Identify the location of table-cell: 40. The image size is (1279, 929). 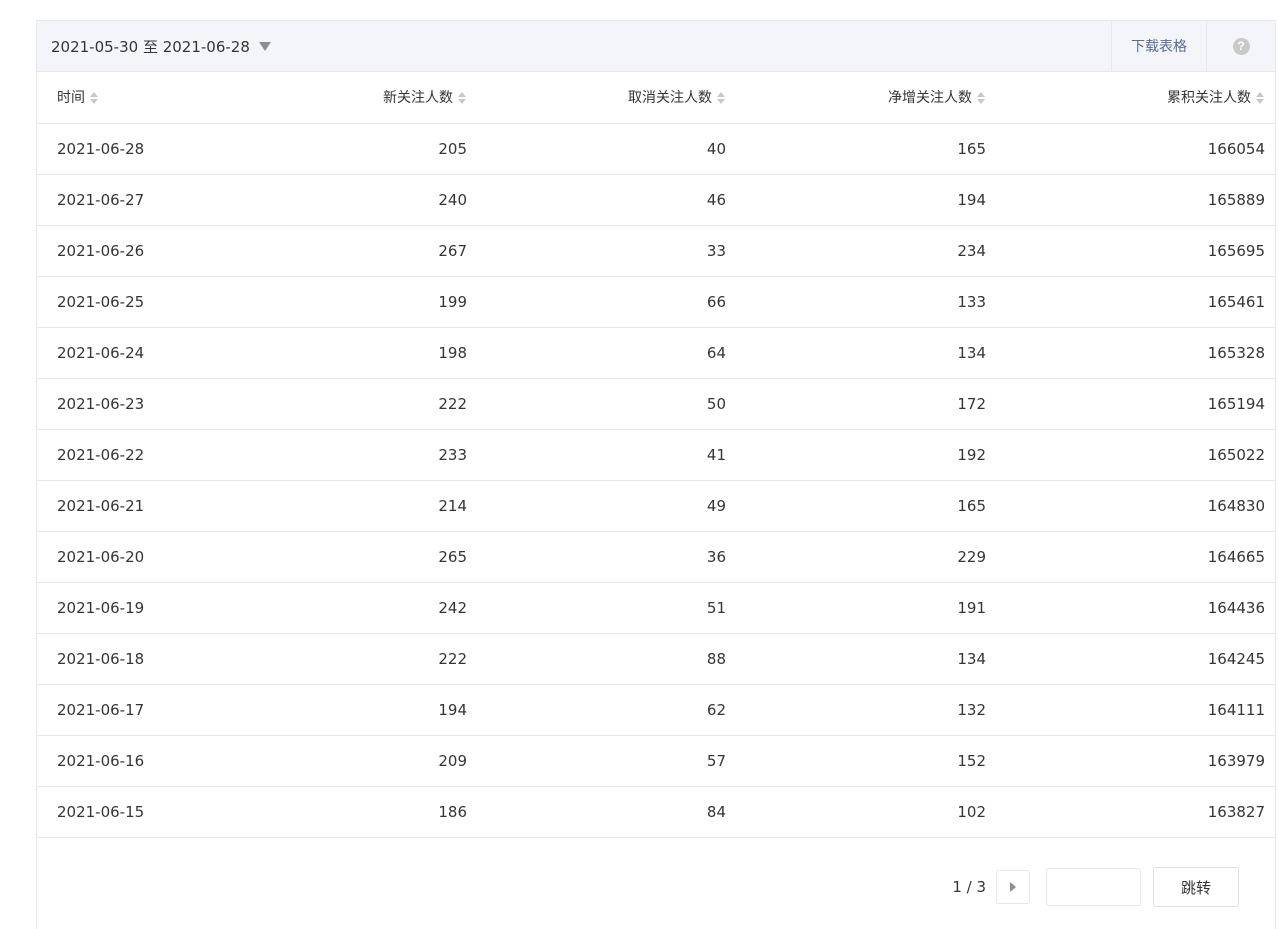
(596, 149).